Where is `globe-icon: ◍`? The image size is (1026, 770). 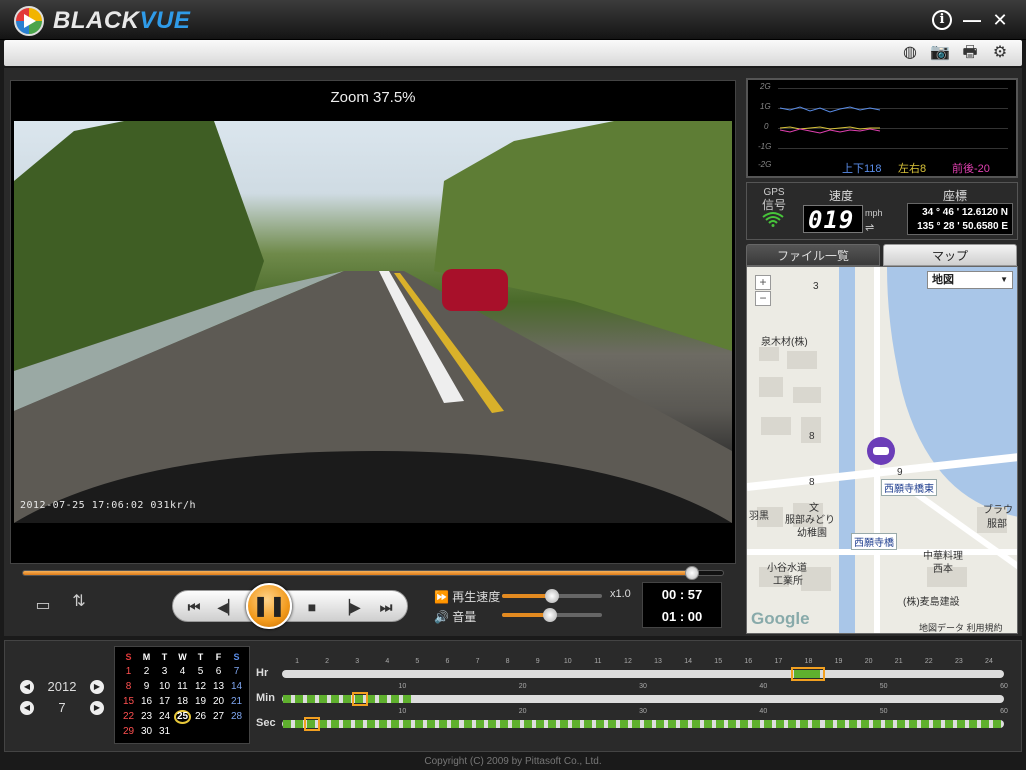
globe-icon: ◍ is located at coordinates (910, 53).